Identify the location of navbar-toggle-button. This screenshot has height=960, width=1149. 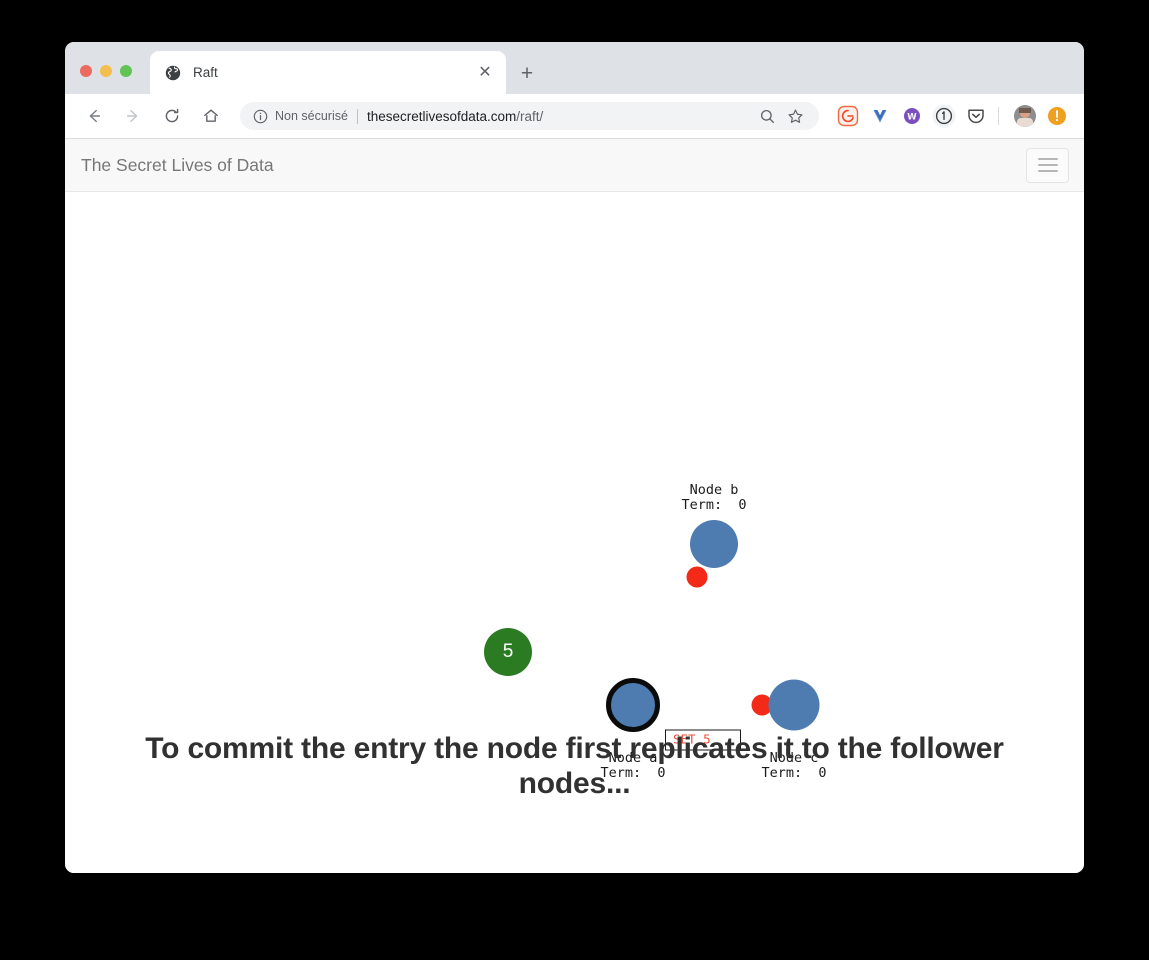
(1047, 165).